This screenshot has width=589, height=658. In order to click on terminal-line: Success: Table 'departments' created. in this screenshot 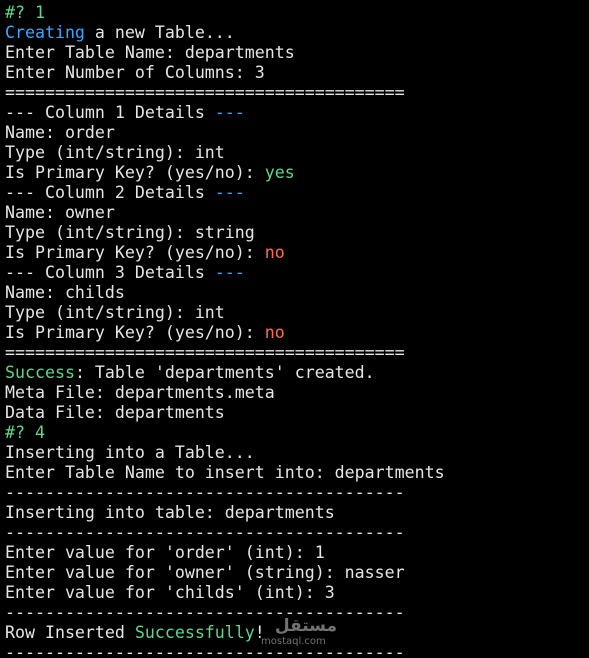, I will do `click(295, 373)`.